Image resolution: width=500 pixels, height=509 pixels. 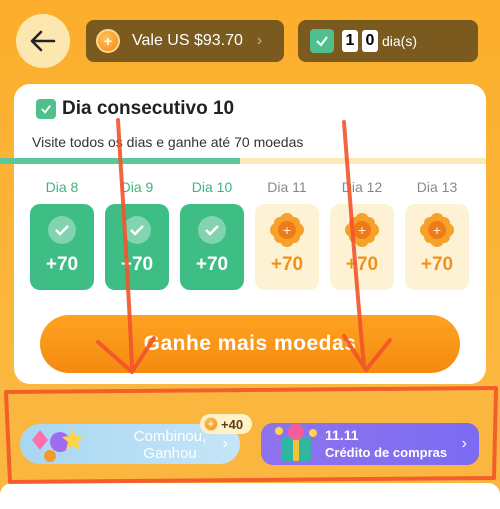 I want to click on shopping-credit-date: 11.11, so click(x=342, y=435).